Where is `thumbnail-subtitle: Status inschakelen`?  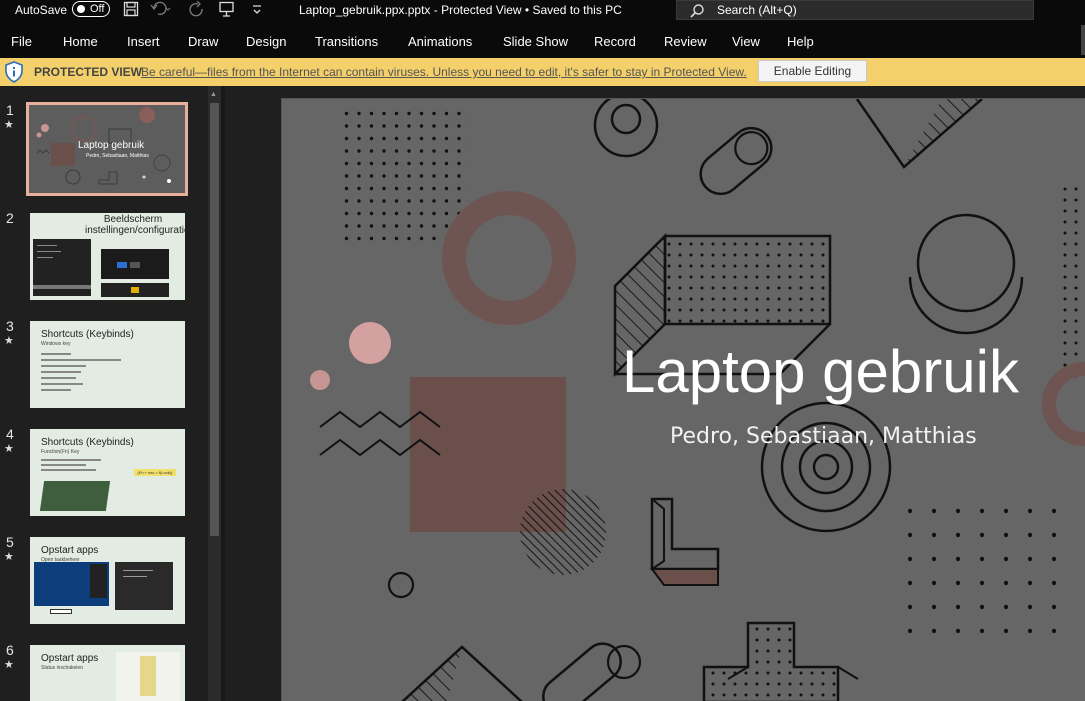
thumbnail-subtitle: Status inschakelen is located at coordinates (62, 668).